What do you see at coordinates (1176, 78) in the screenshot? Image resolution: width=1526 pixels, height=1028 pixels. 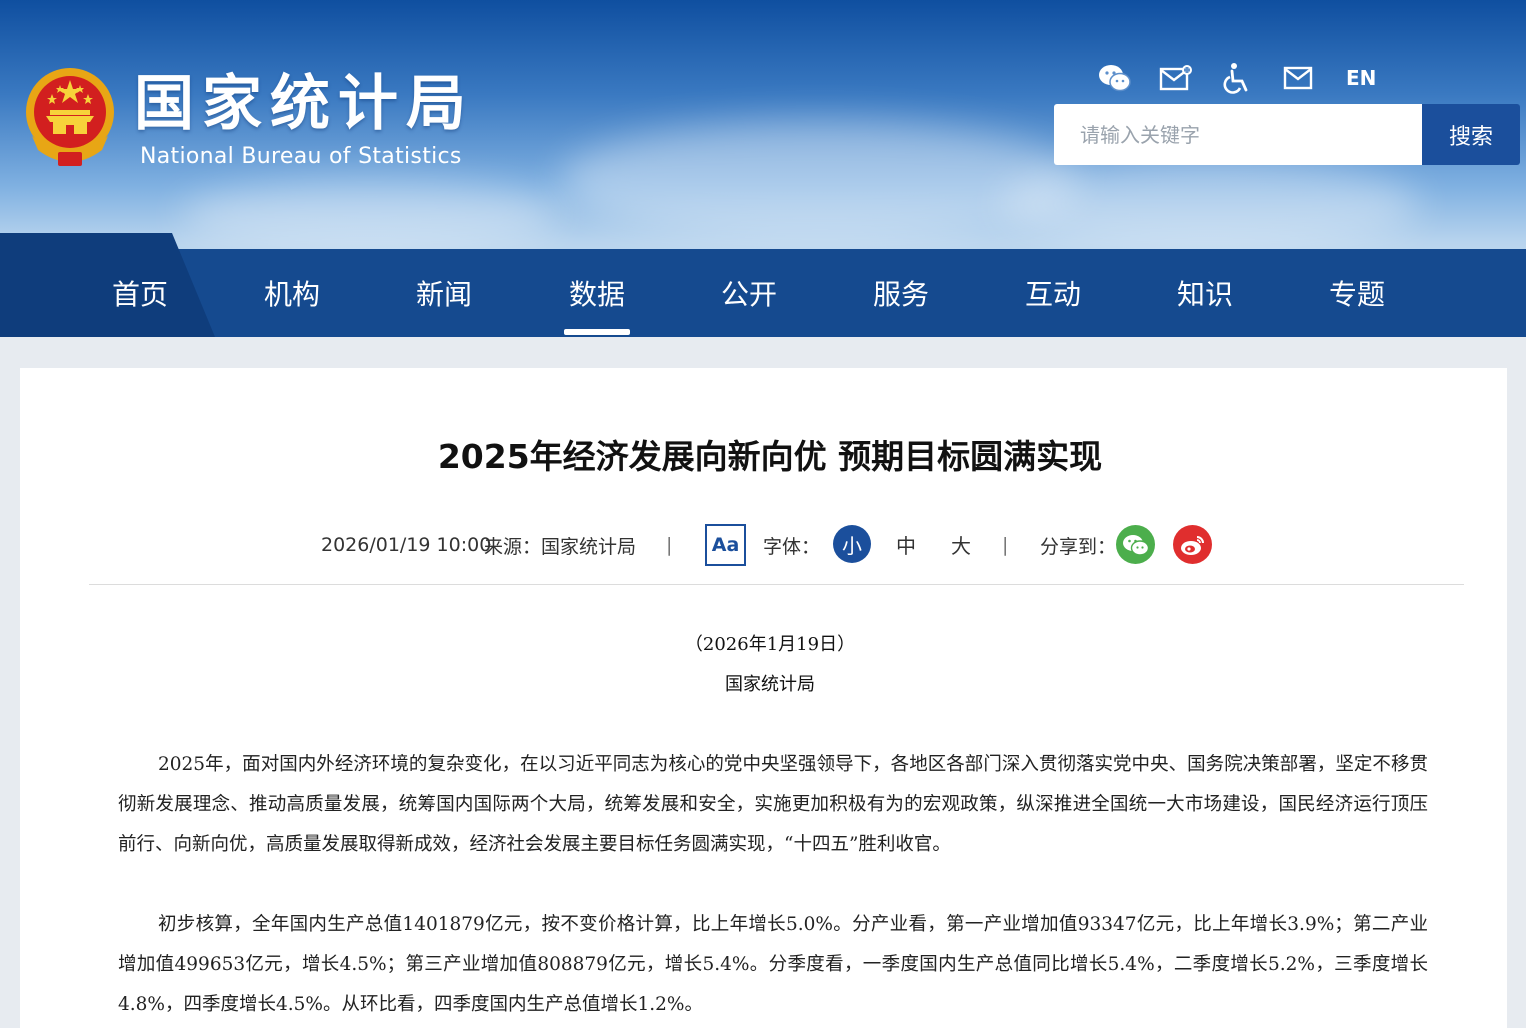 I see `mail-subscribe-icon` at bounding box center [1176, 78].